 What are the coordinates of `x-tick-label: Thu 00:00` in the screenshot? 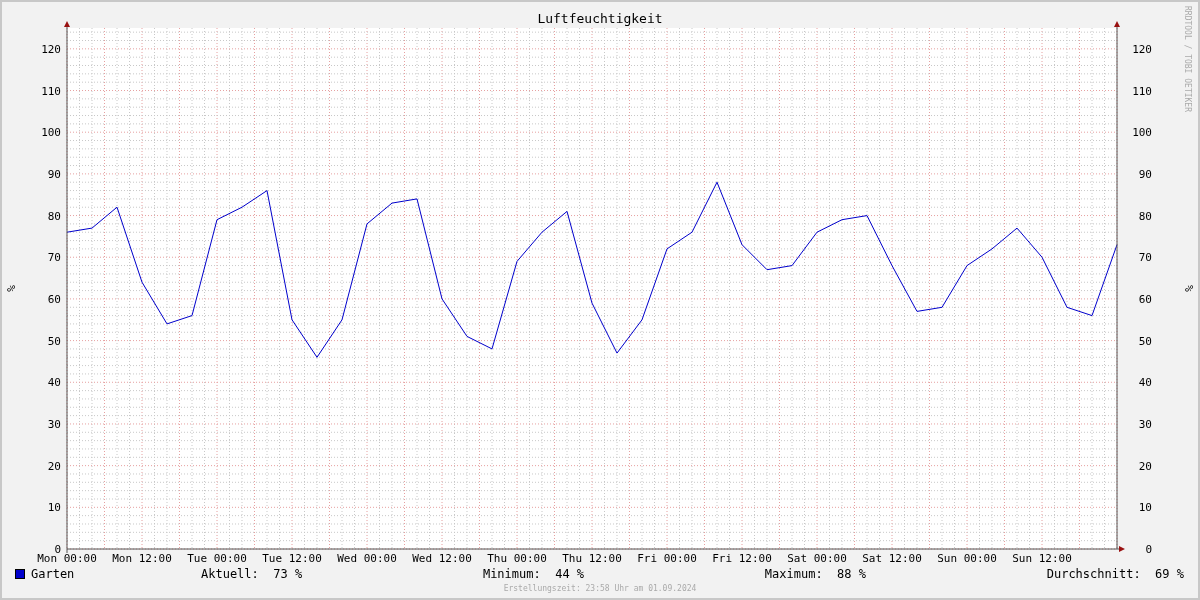 It's located at (517, 558).